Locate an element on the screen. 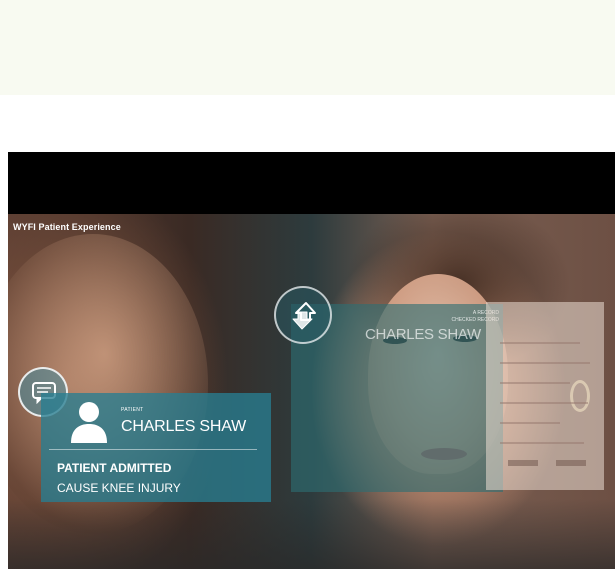 Image resolution: width=615 pixels, height=569 pixels. admission-status: PATIENT ADMITTED is located at coordinates (114, 468).